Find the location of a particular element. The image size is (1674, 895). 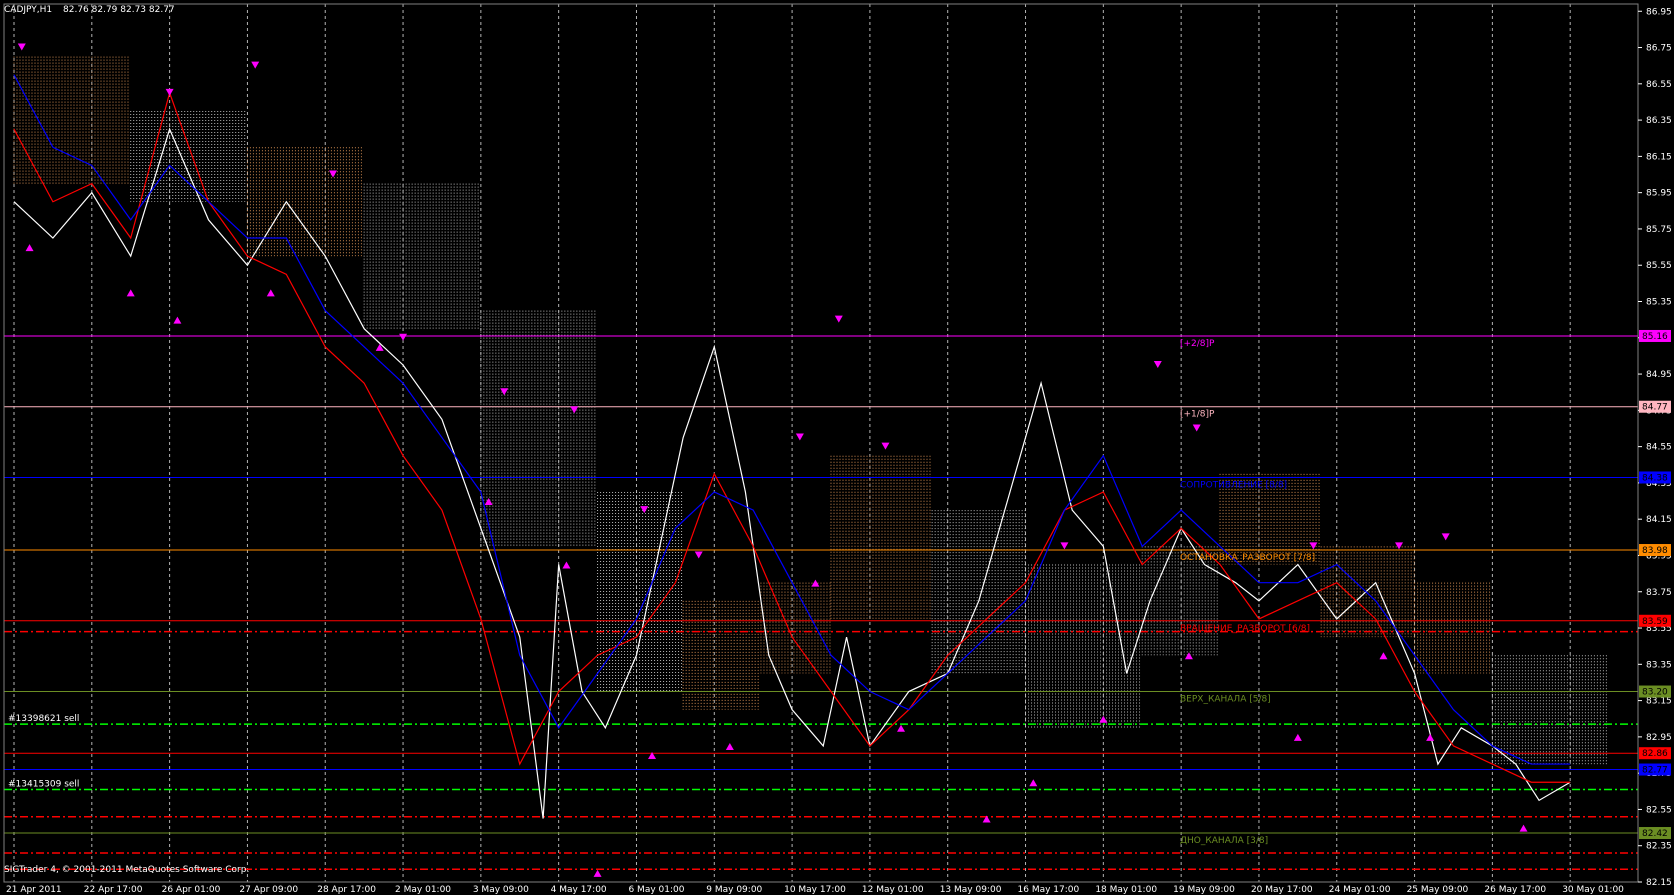

x-tick-label: 9 May 09:00 is located at coordinates (734, 890).